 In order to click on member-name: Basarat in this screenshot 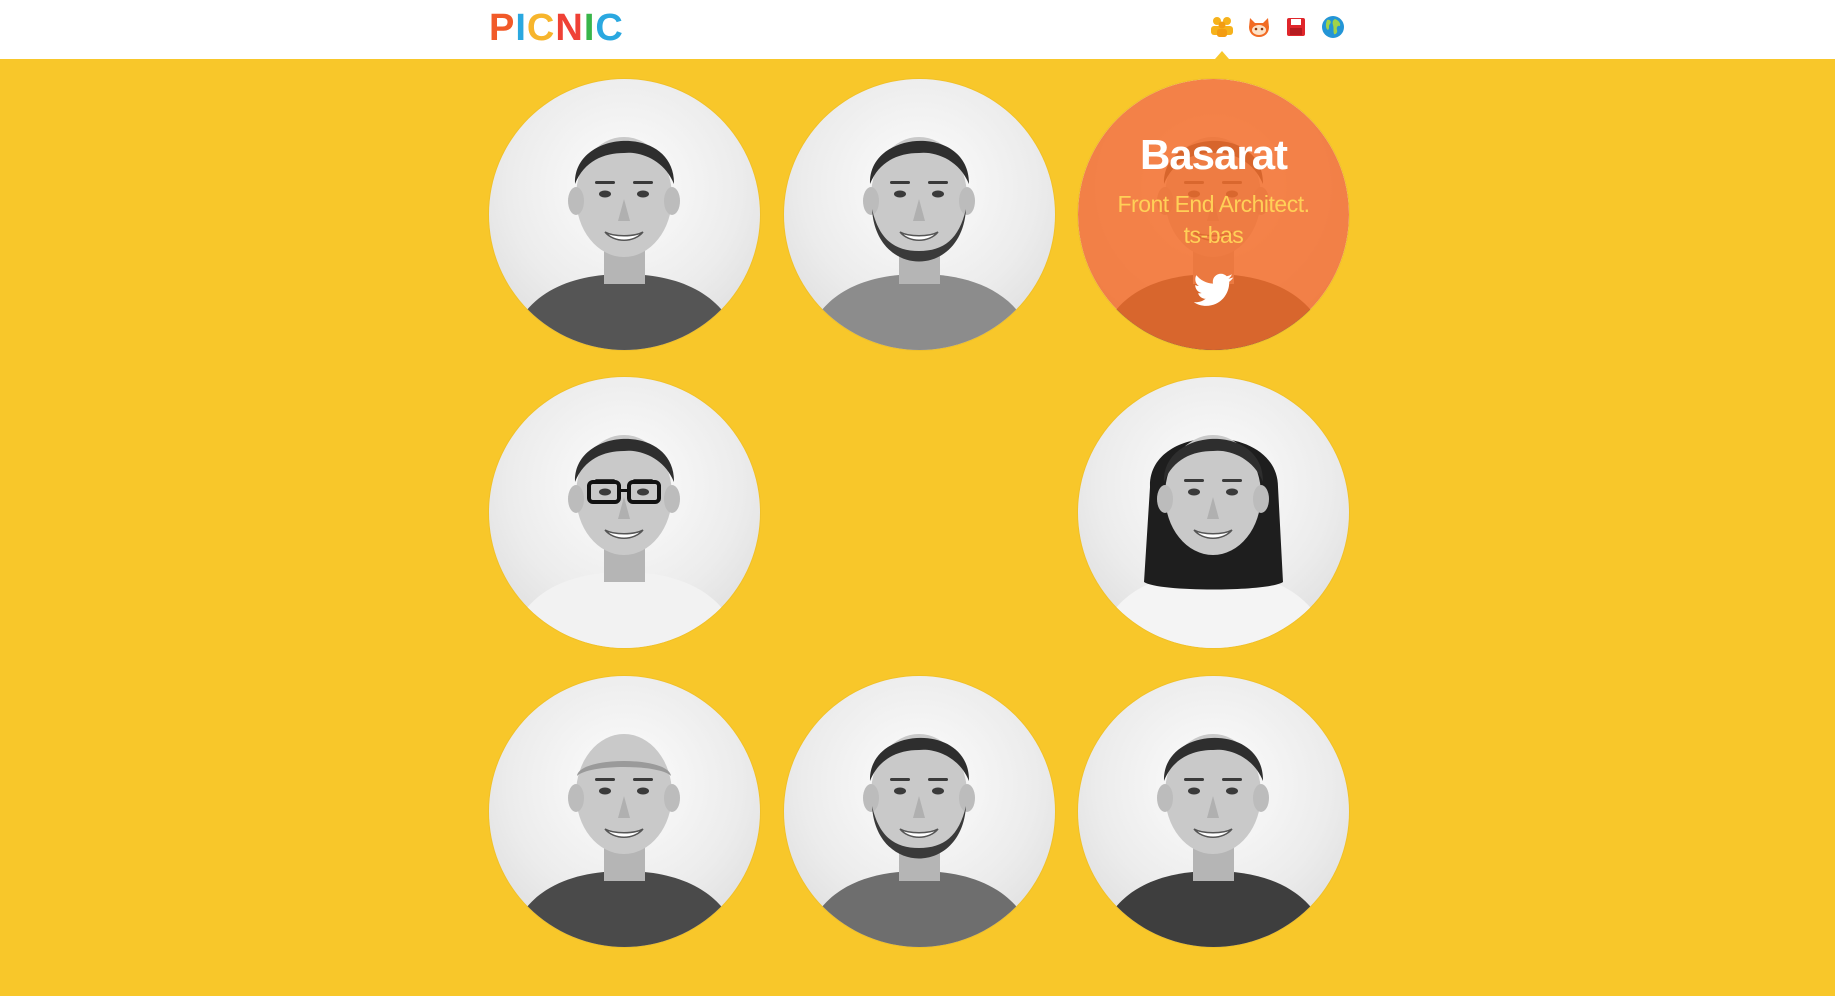, I will do `click(1213, 154)`.